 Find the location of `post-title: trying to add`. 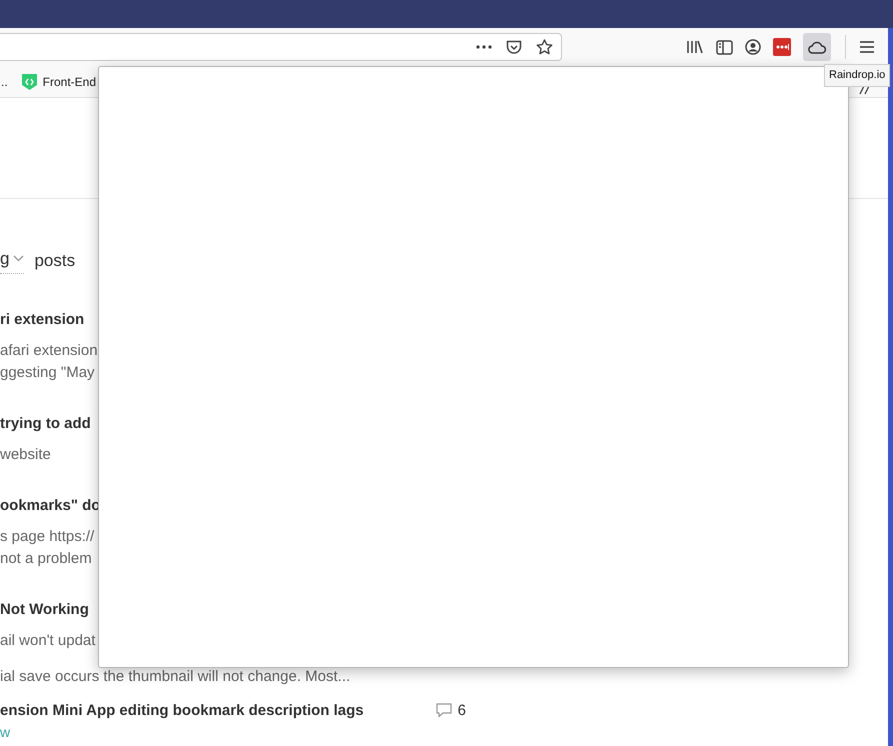

post-title: trying to add is located at coordinates (45, 424).